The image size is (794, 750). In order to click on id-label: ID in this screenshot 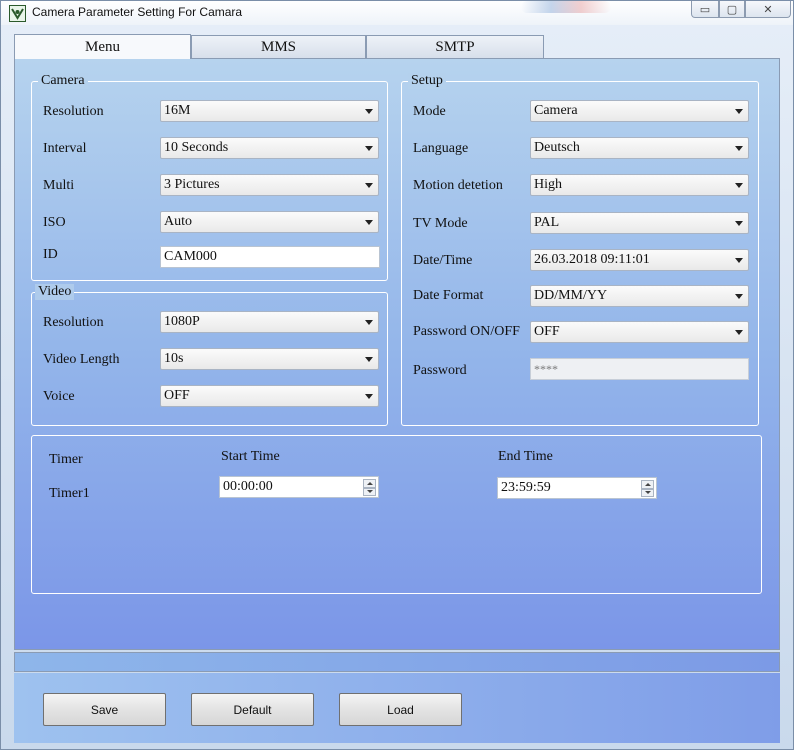, I will do `click(50, 254)`.